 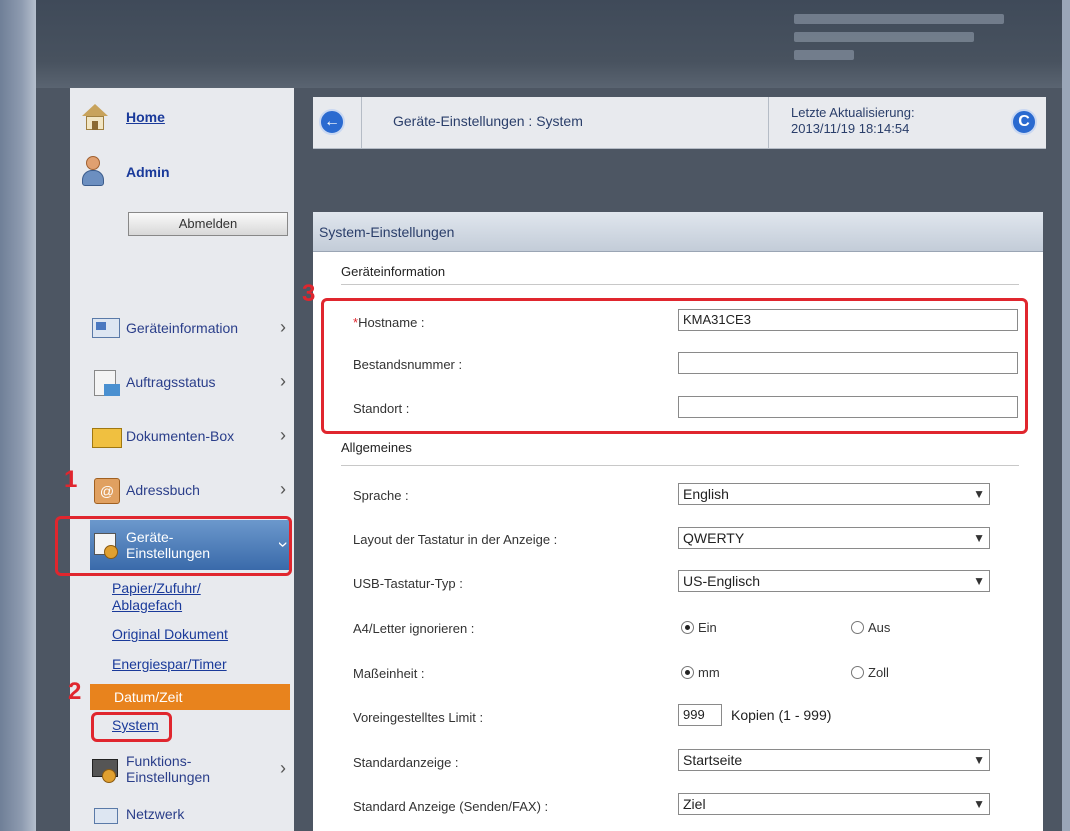 What do you see at coordinates (171, 382) in the screenshot?
I see `nav-job-status-label: Auftragsstatus` at bounding box center [171, 382].